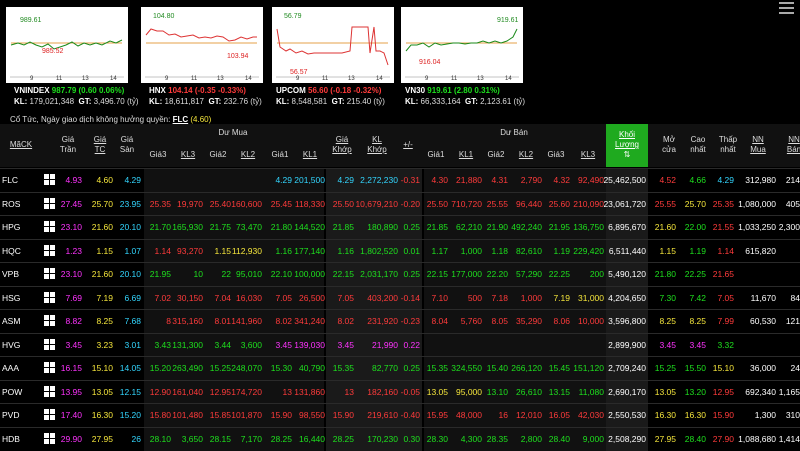 Image resolution: width=800 pixels, height=451 pixels. What do you see at coordinates (309, 391) in the screenshot?
I see `table-cell: 131,860` at bounding box center [309, 391].